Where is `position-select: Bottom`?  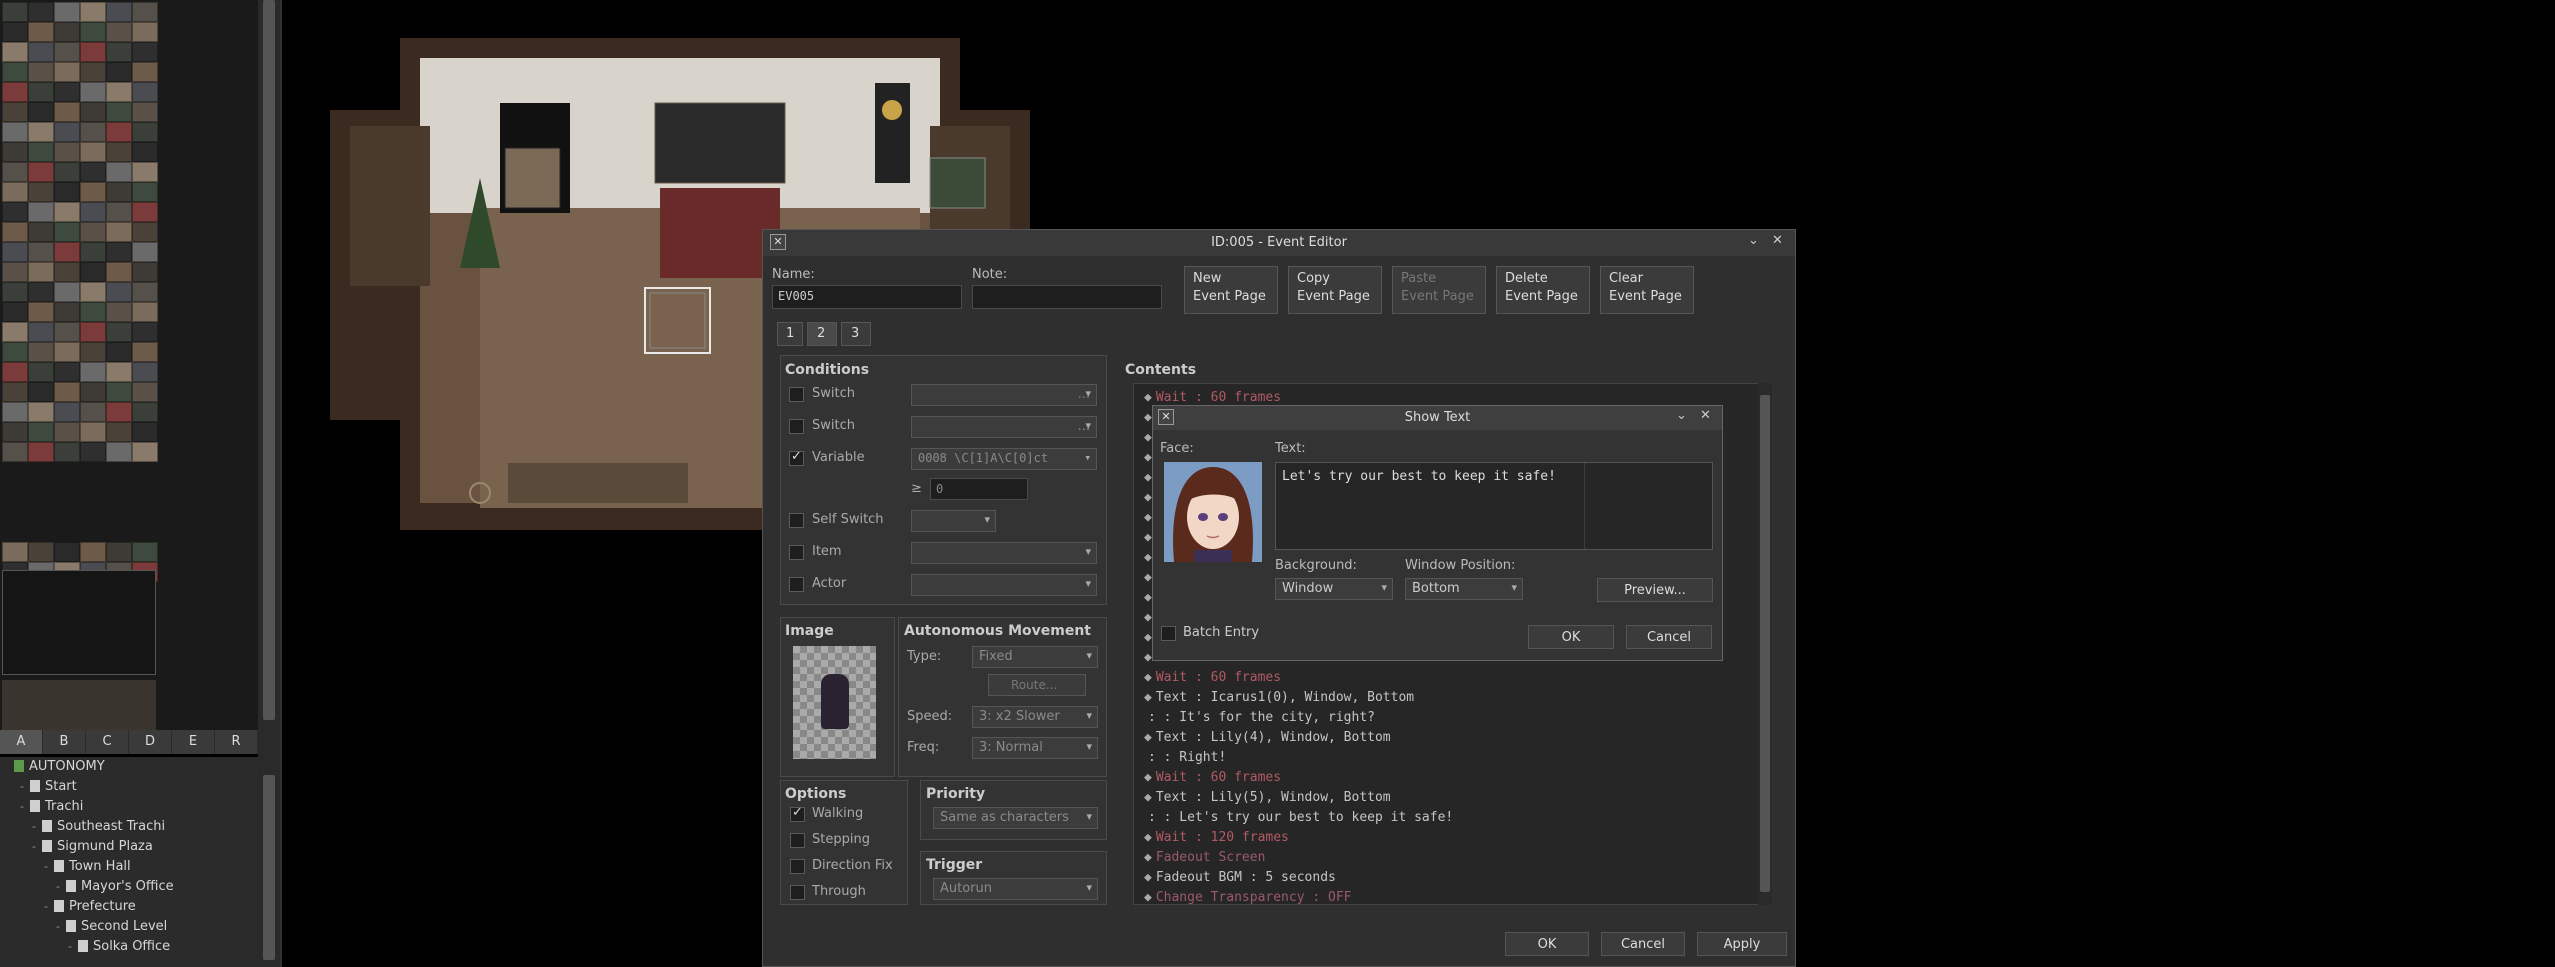 position-select: Bottom is located at coordinates (1464, 589).